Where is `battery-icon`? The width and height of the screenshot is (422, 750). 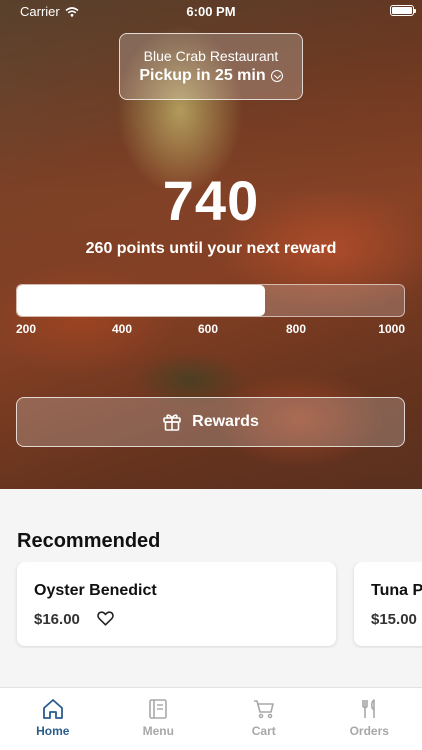
battery-icon is located at coordinates (403, 10).